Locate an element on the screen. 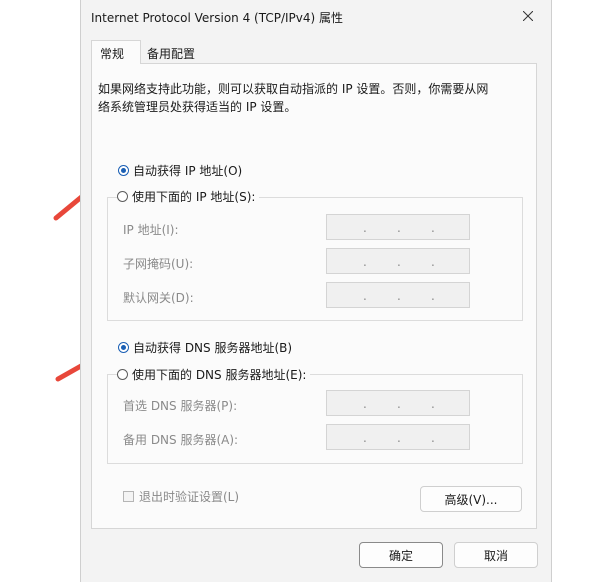 The width and height of the screenshot is (600, 582). validate-on-exit-checkbox: 退出时验证设置(L) is located at coordinates (181, 496).